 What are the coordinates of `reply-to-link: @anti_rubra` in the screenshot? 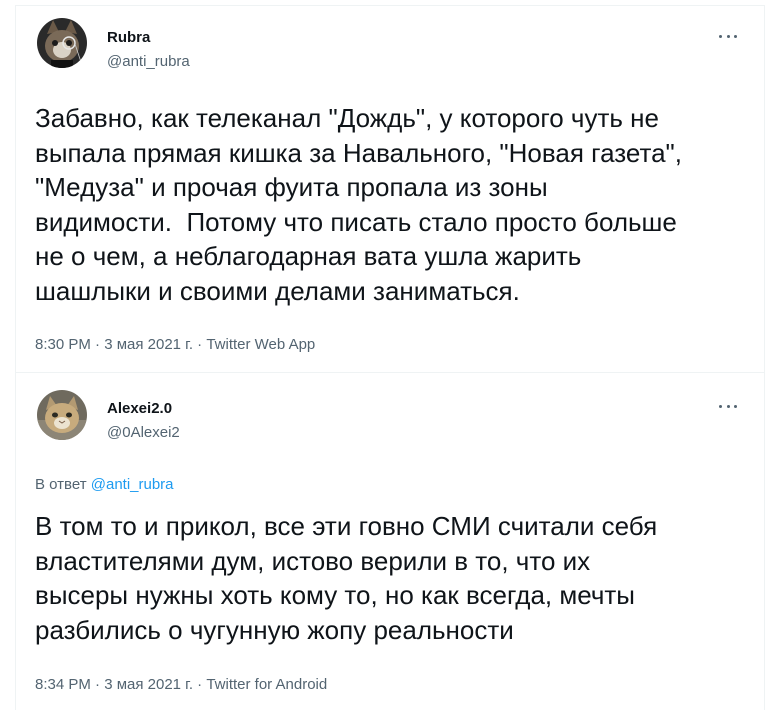 It's located at (132, 484).